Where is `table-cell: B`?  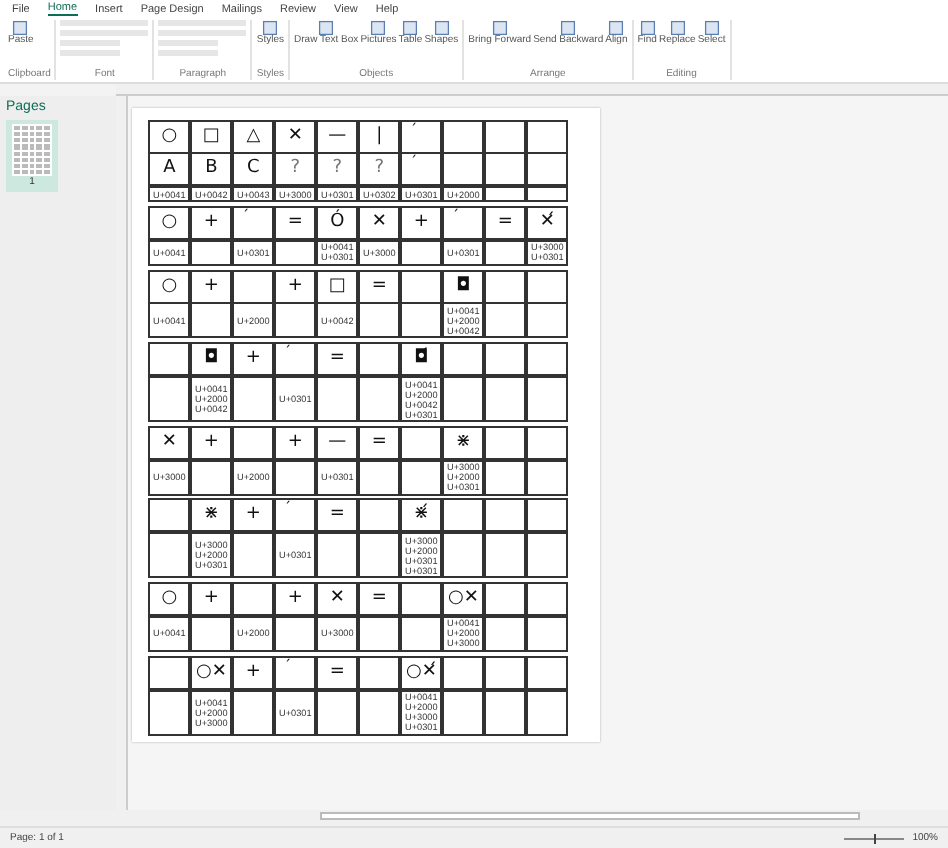 table-cell: B is located at coordinates (211, 169).